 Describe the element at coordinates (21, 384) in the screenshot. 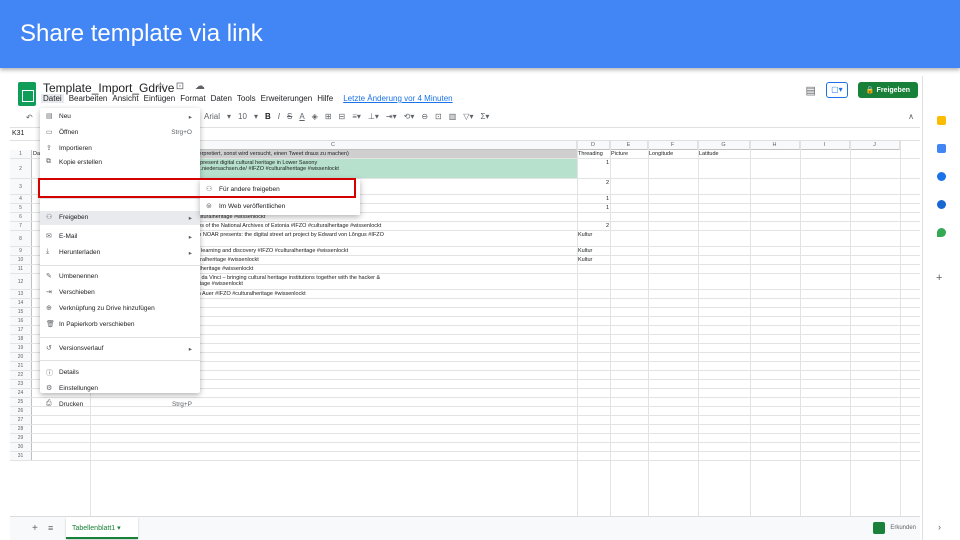

I see `row-number: 23` at that location.